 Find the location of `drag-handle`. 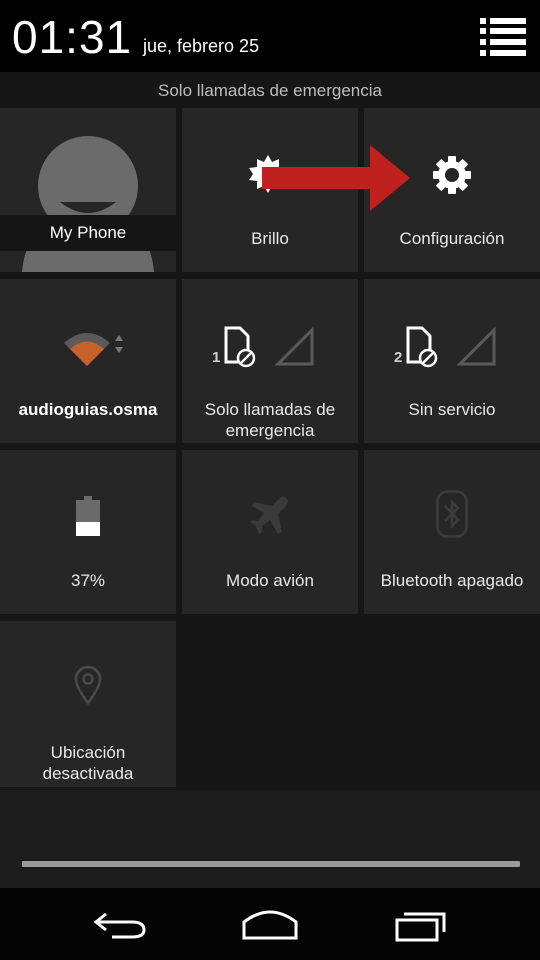

drag-handle is located at coordinates (271, 864).